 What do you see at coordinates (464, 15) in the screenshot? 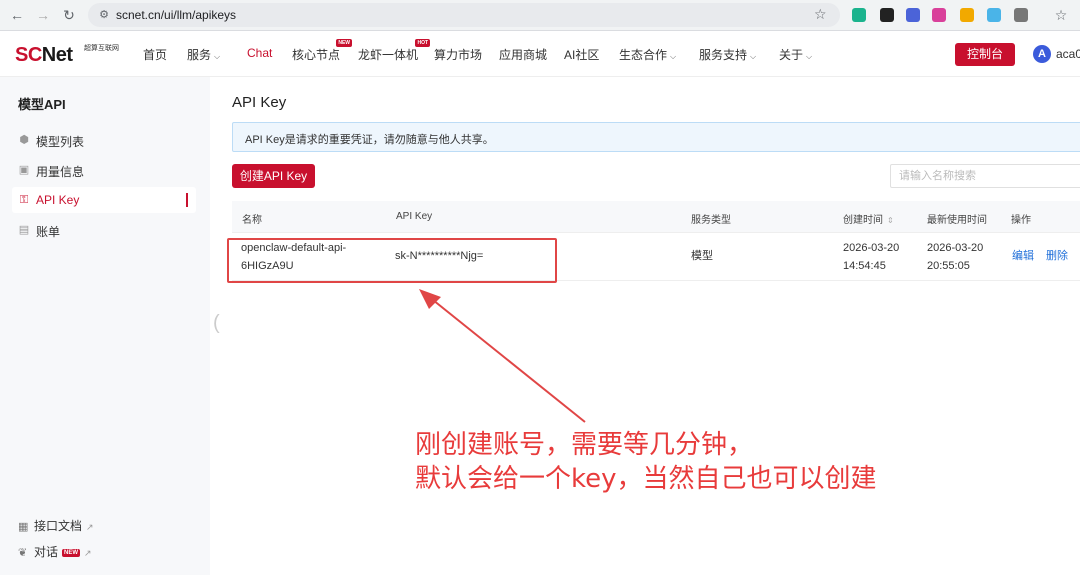
I see `address-bar: ⚙ scnet.cn/ui/llm/apikeys ☆` at bounding box center [464, 15].